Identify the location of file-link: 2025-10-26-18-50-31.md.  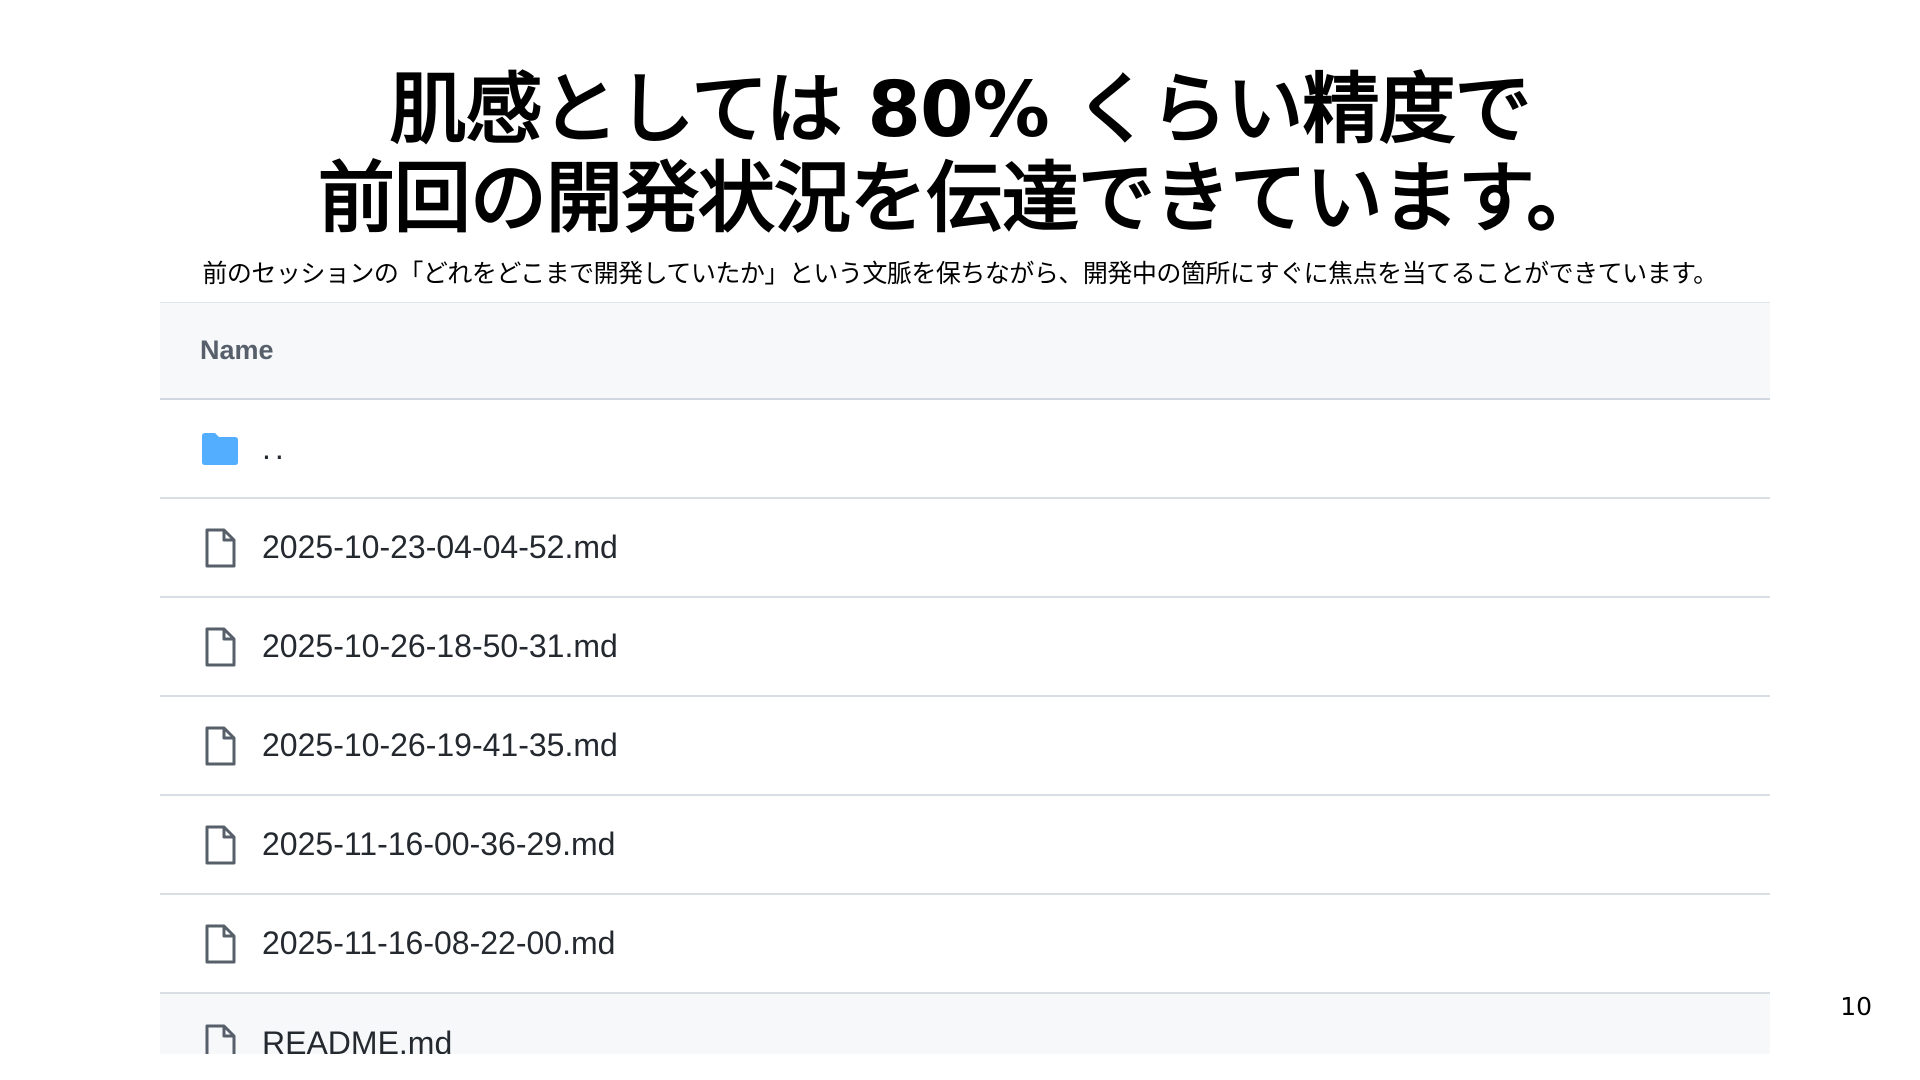
(440, 646).